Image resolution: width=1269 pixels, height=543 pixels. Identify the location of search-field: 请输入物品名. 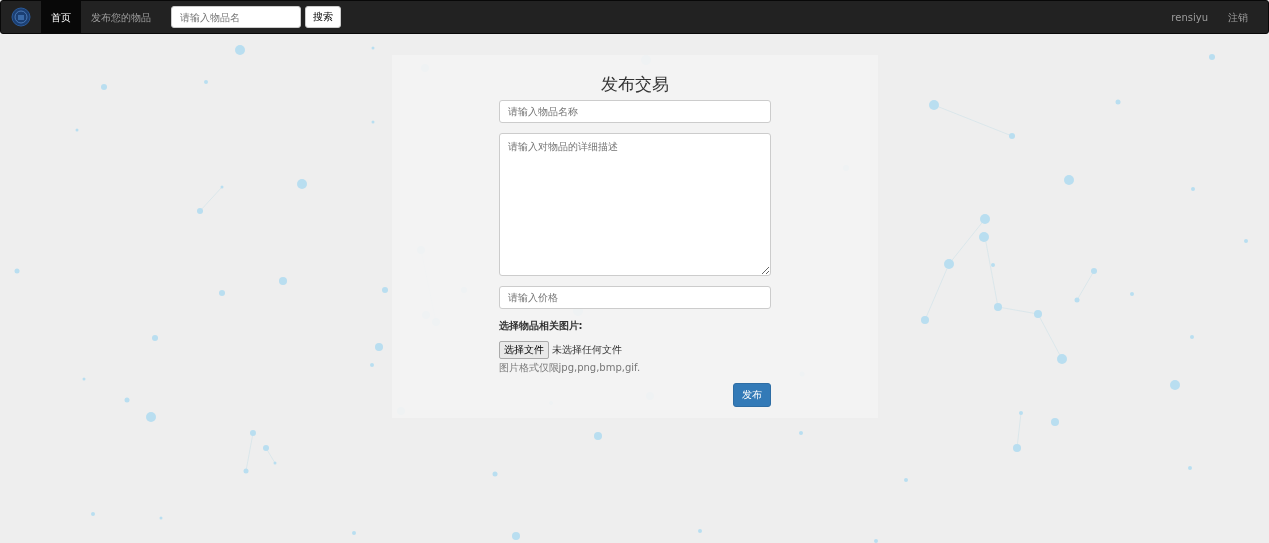
(236, 17).